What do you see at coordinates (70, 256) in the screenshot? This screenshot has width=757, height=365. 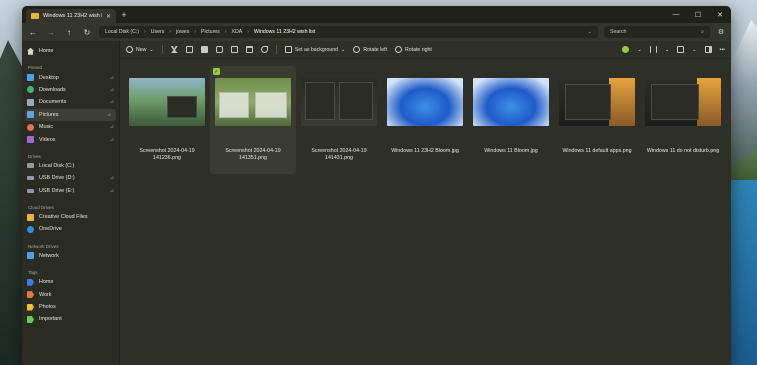 I see `sidebar-item-network: Network` at bounding box center [70, 256].